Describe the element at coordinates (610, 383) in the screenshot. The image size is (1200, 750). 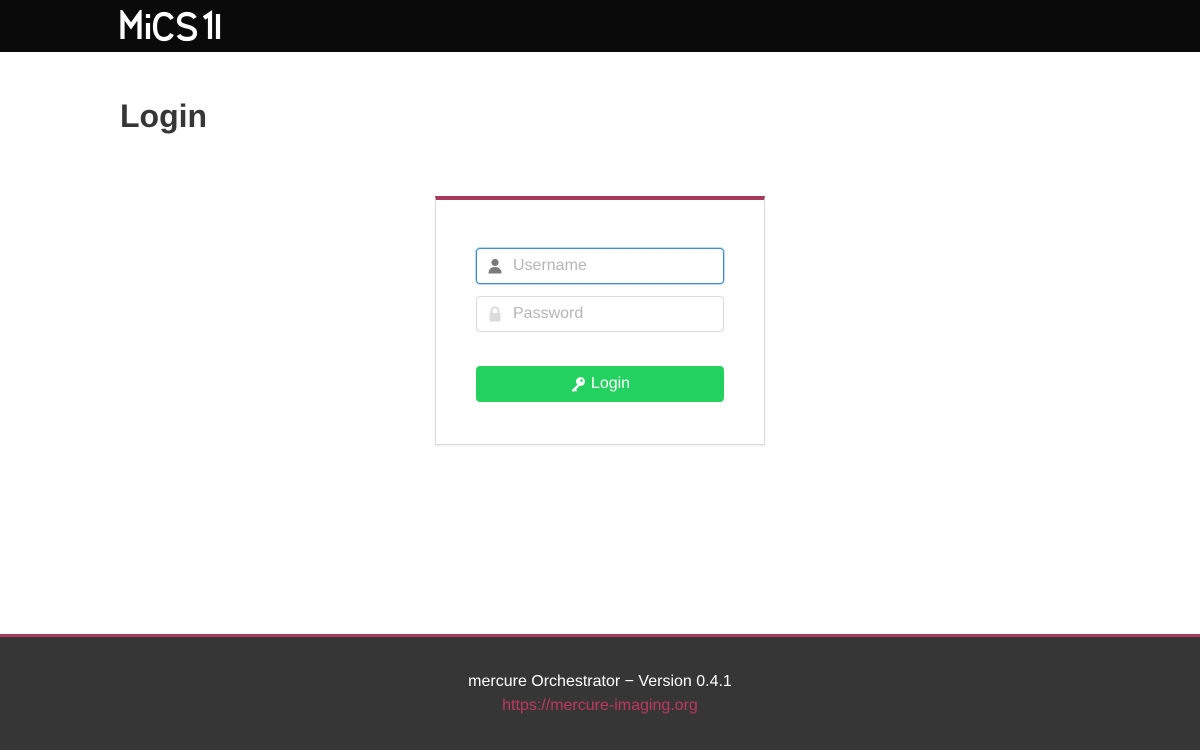
I see `login-button-label: Login` at that location.